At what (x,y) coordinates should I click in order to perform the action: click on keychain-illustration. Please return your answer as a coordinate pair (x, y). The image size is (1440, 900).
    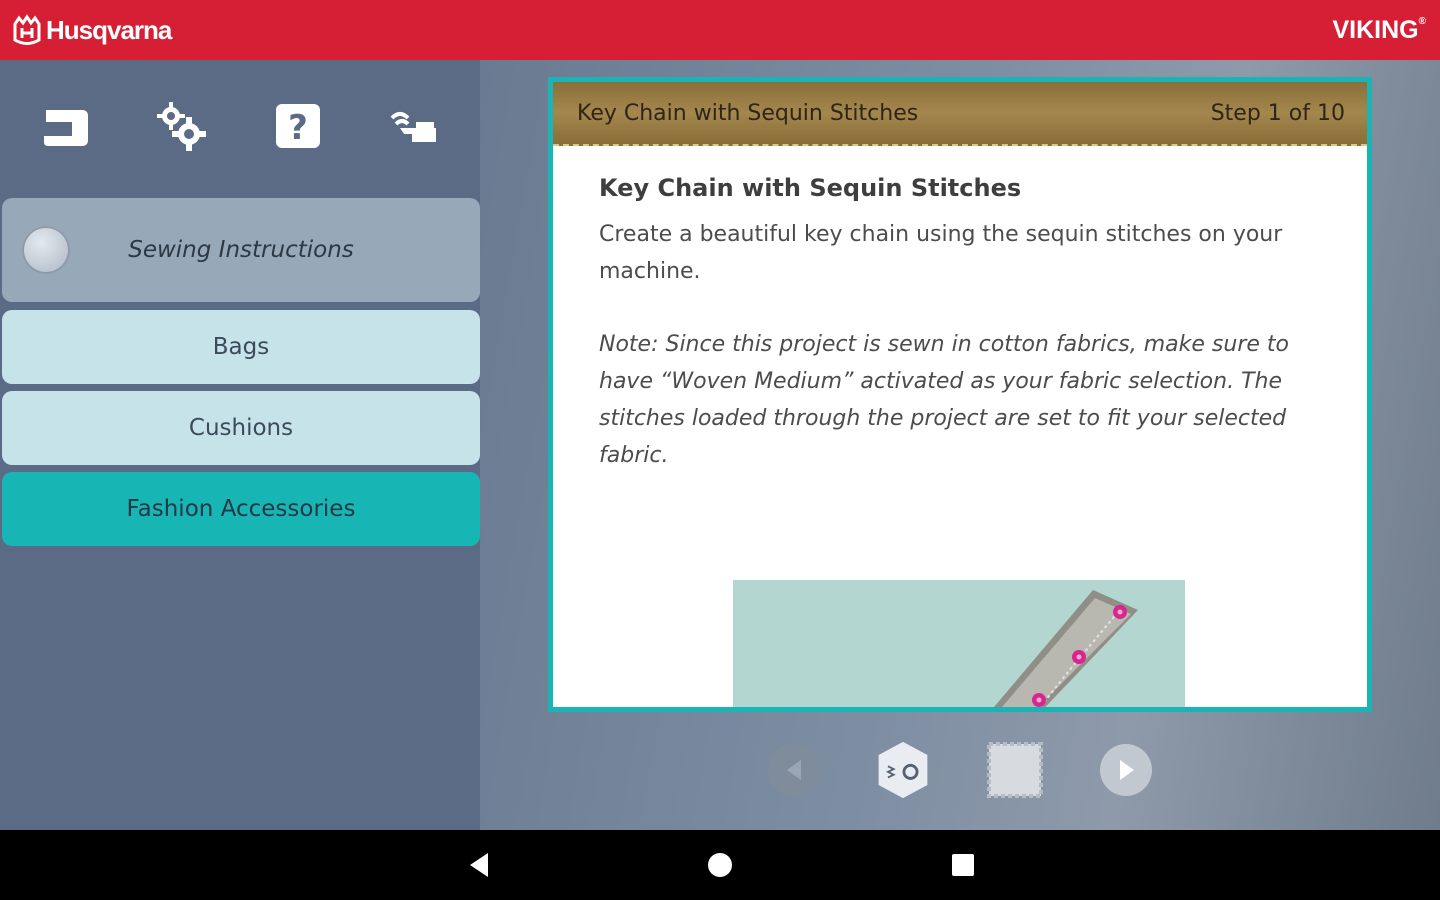
    Looking at the image, I should click on (959, 643).